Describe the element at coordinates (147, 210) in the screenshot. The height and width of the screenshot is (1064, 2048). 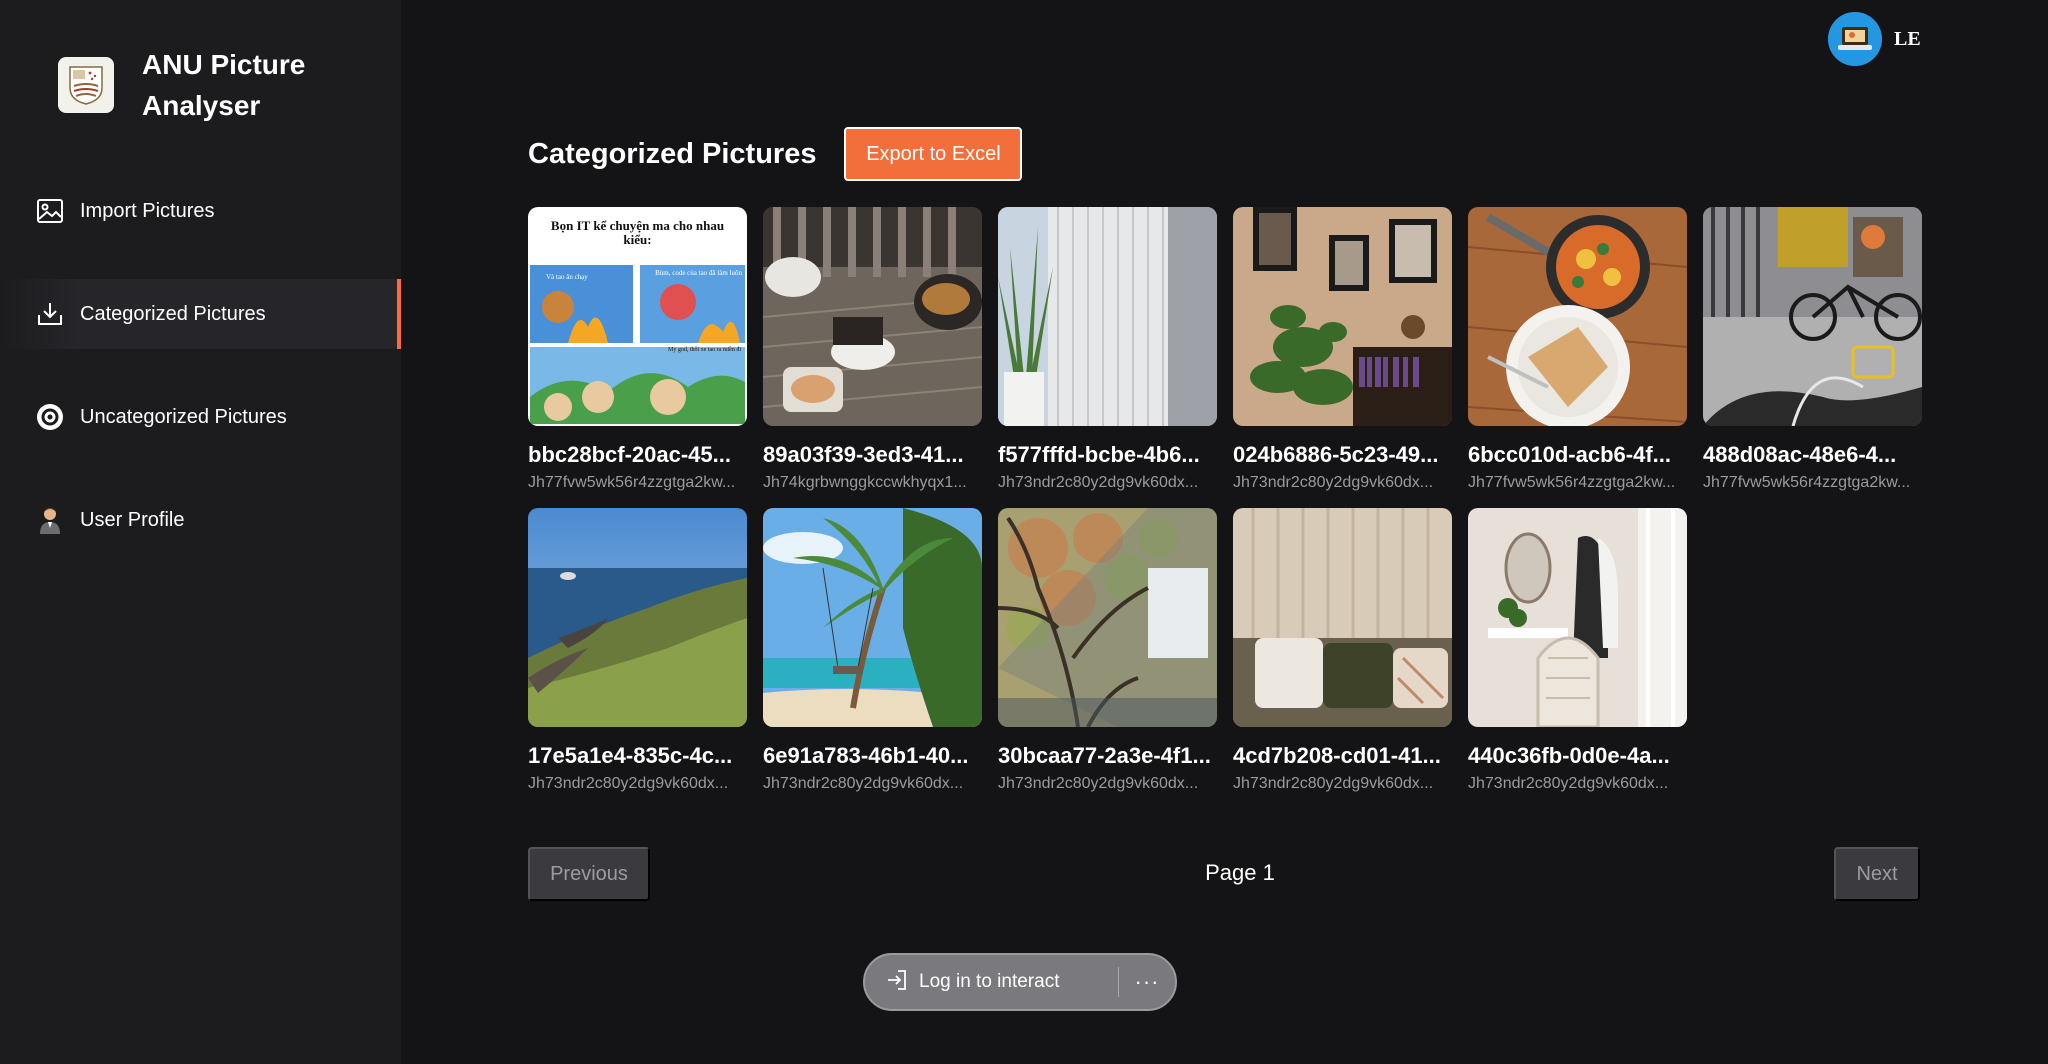
I see `sidebar-item-label: Import Pictures` at that location.